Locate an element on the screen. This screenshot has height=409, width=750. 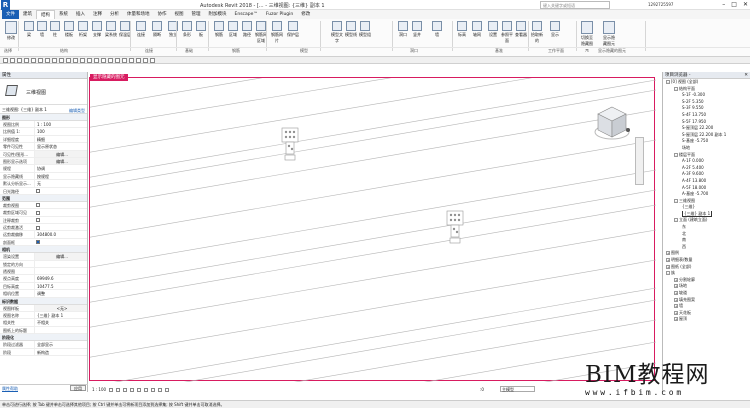
tab-4: 插入 is located at coordinates (80, 14).